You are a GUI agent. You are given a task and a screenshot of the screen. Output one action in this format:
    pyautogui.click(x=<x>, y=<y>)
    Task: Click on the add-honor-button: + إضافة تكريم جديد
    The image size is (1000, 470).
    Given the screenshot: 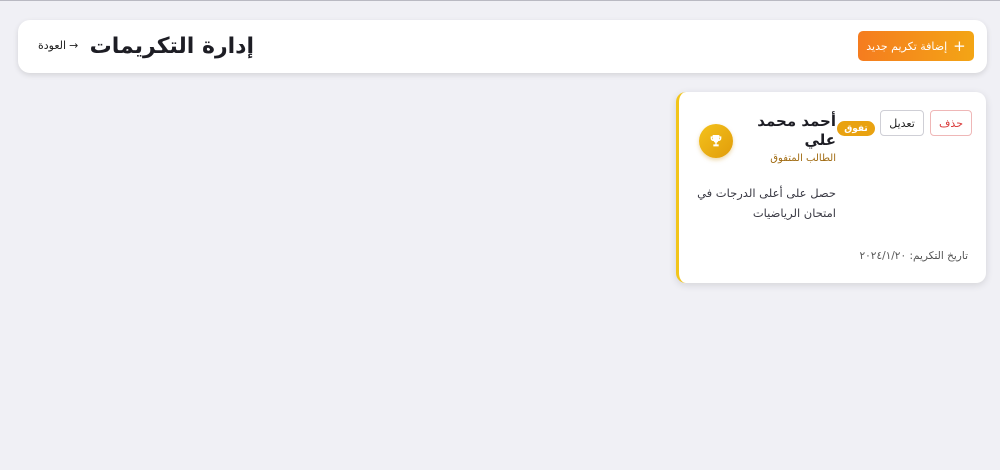 What is the action you would take?
    pyautogui.click(x=916, y=46)
    